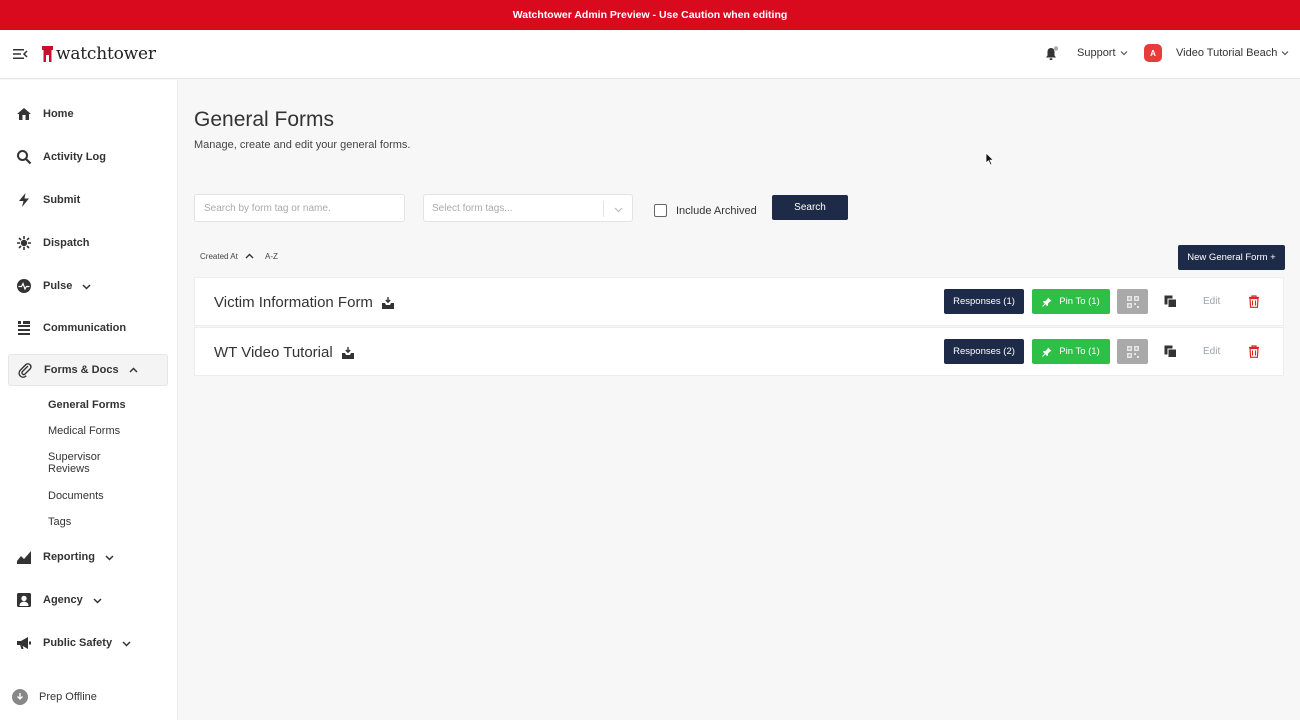 This screenshot has width=1300, height=720. I want to click on checkbox-box, so click(660, 210).